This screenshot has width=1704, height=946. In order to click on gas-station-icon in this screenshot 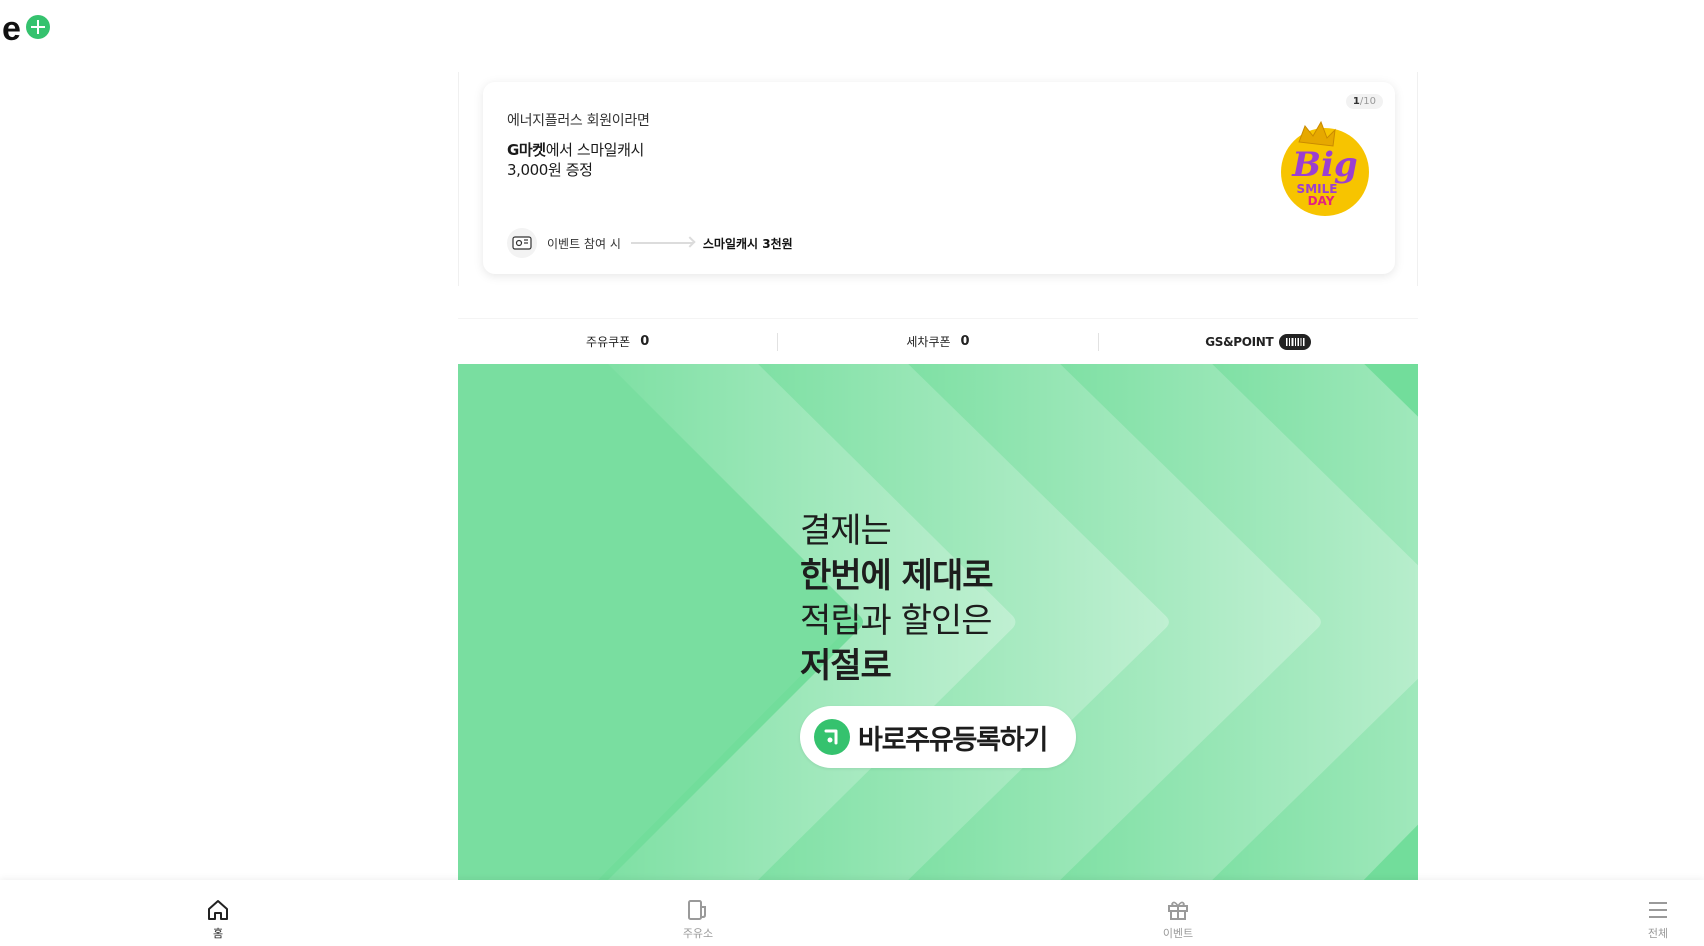, I will do `click(697, 910)`.